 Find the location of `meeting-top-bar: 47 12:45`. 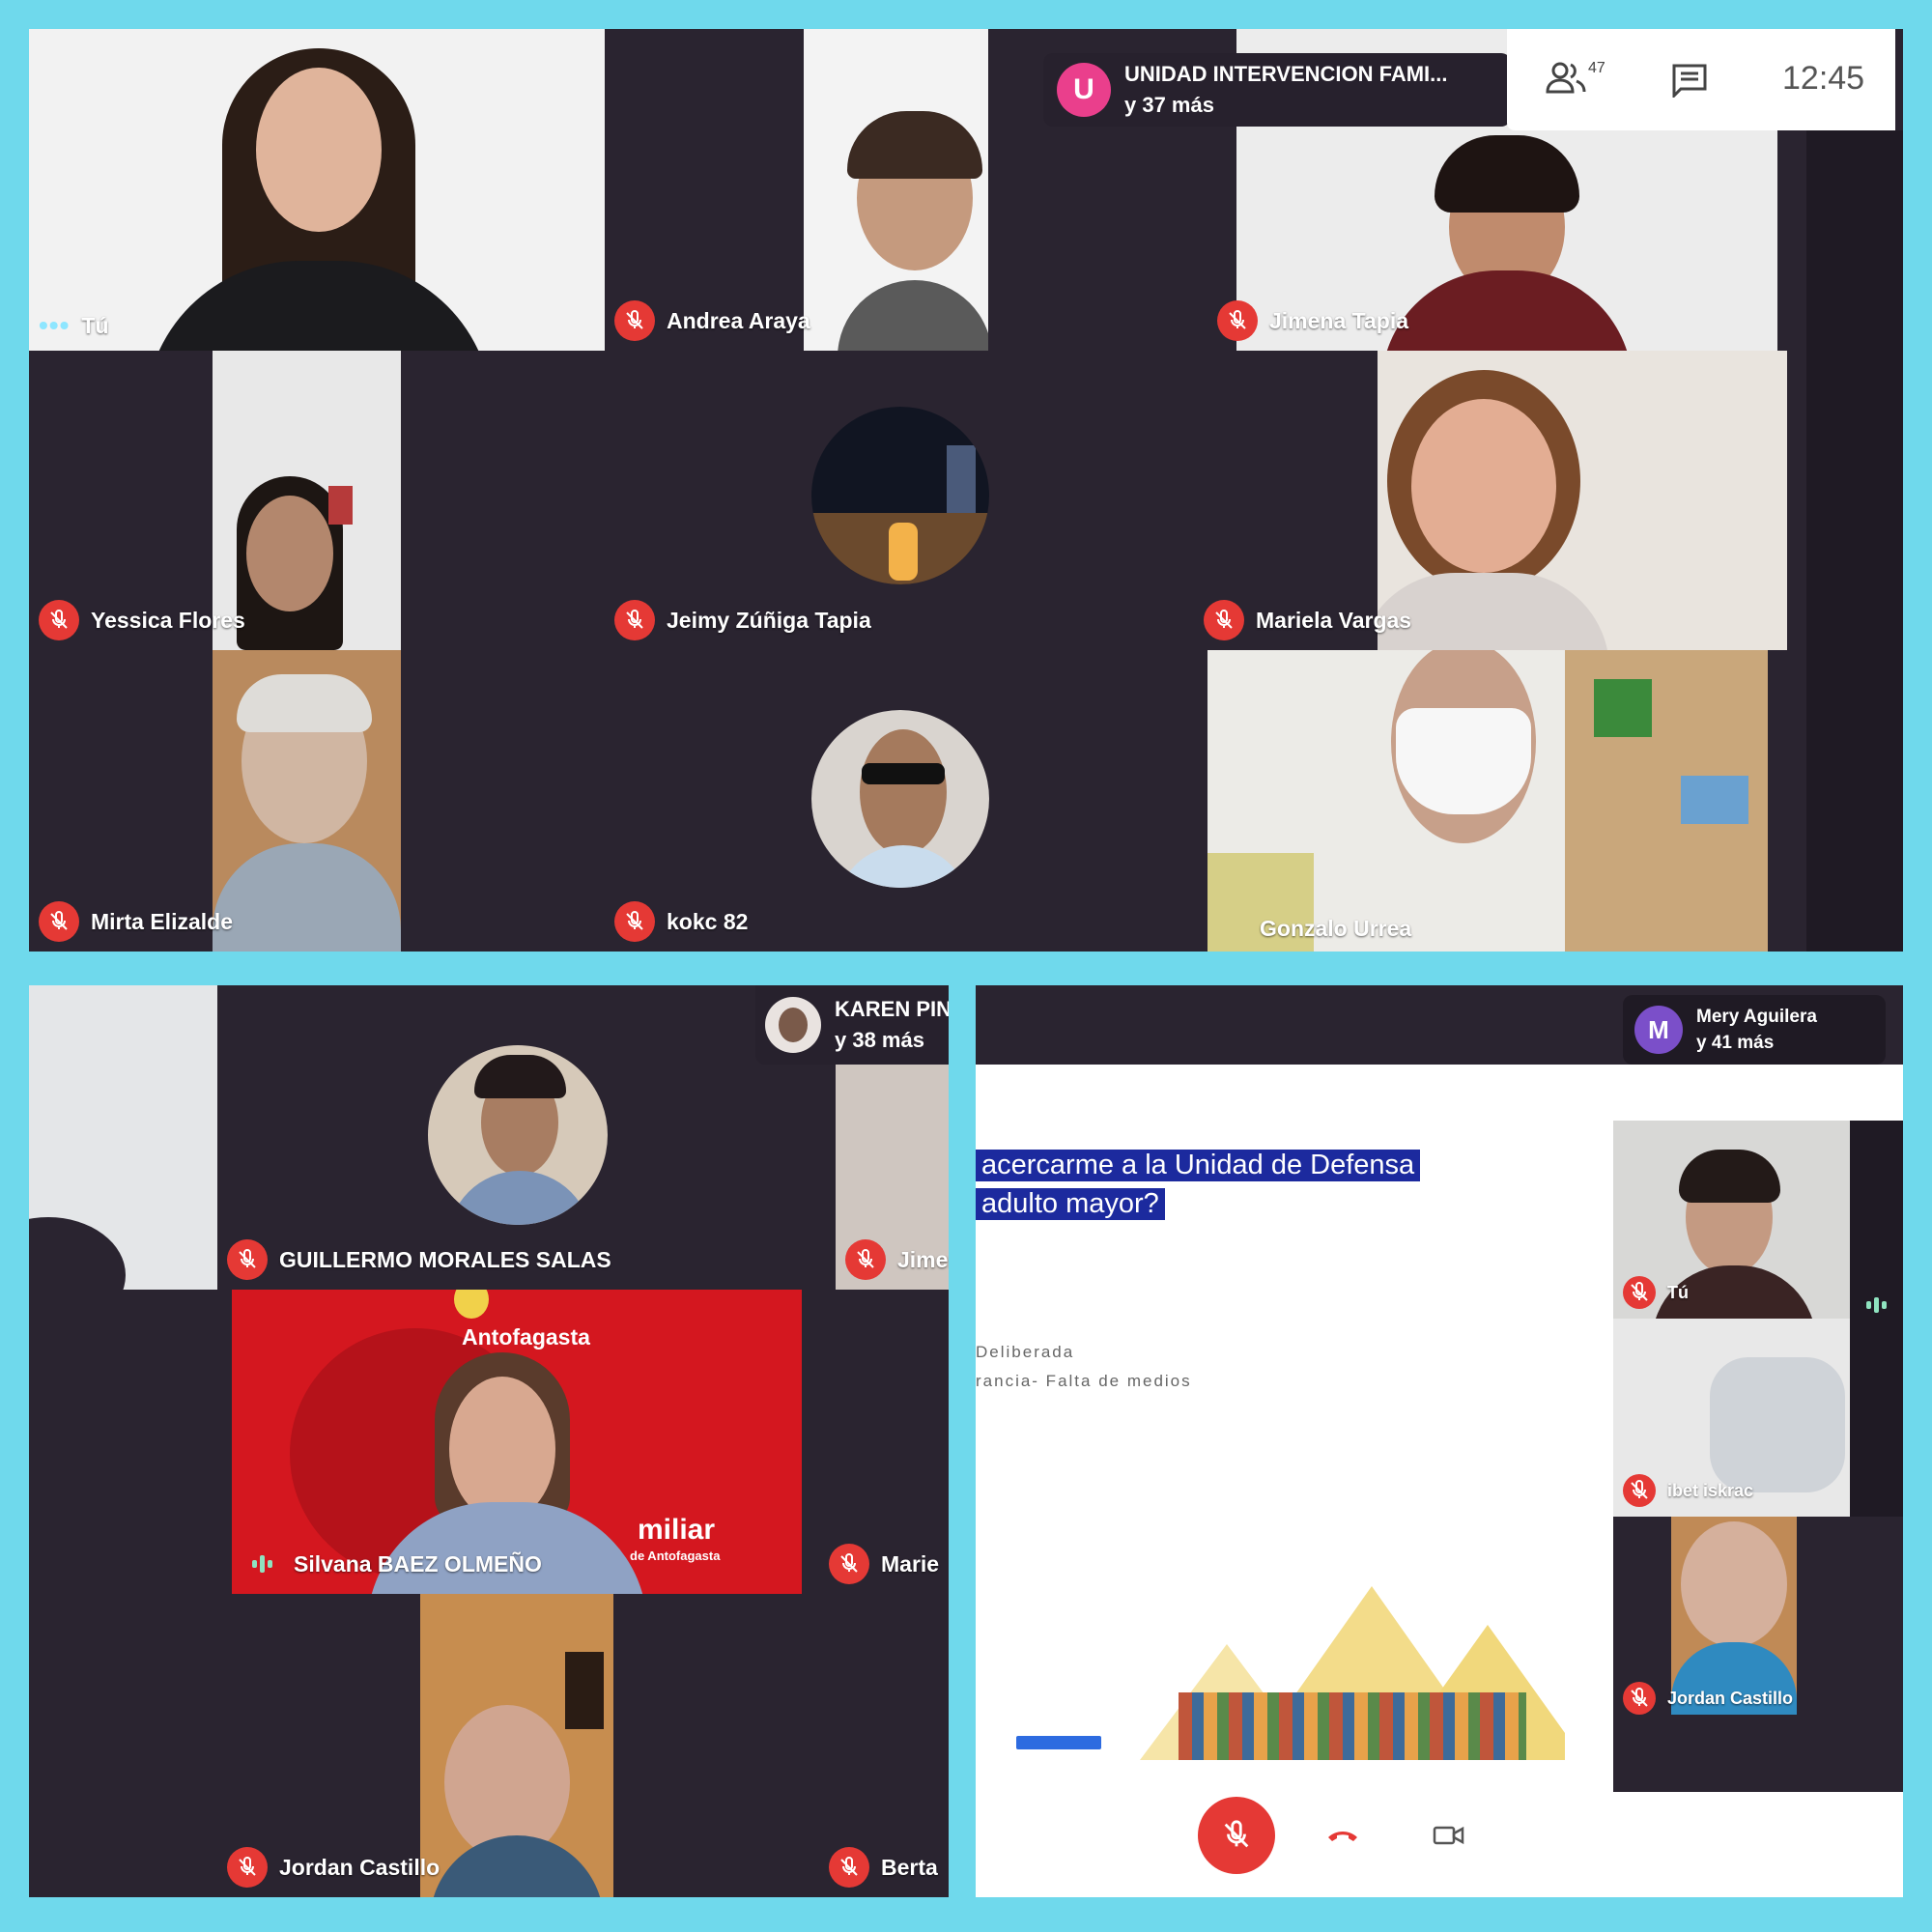

meeting-top-bar: 47 12:45 is located at coordinates (1701, 79).